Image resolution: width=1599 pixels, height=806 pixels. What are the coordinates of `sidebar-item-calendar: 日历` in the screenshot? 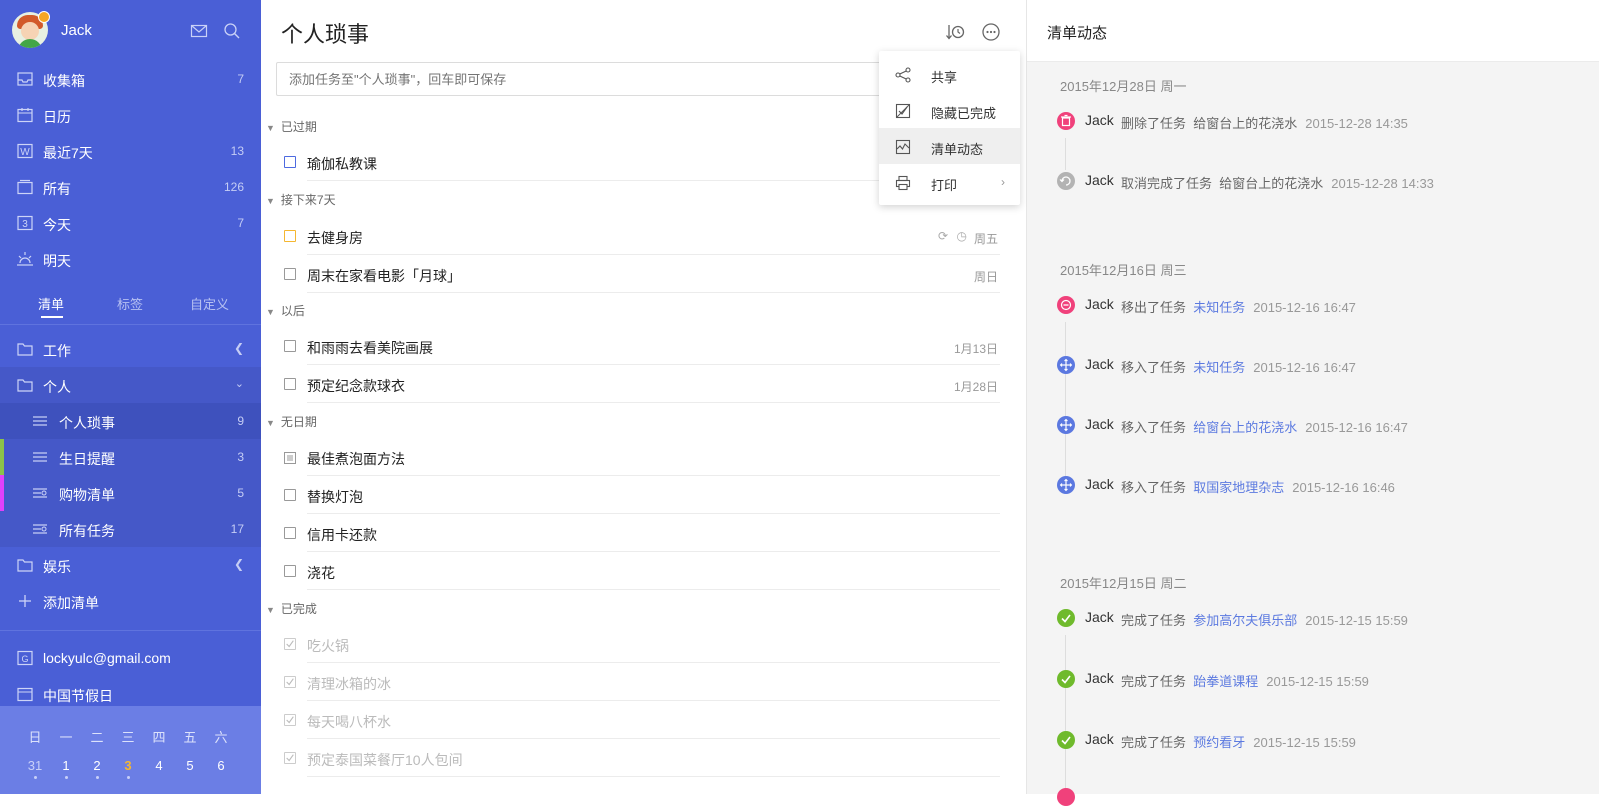 It's located at (130, 115).